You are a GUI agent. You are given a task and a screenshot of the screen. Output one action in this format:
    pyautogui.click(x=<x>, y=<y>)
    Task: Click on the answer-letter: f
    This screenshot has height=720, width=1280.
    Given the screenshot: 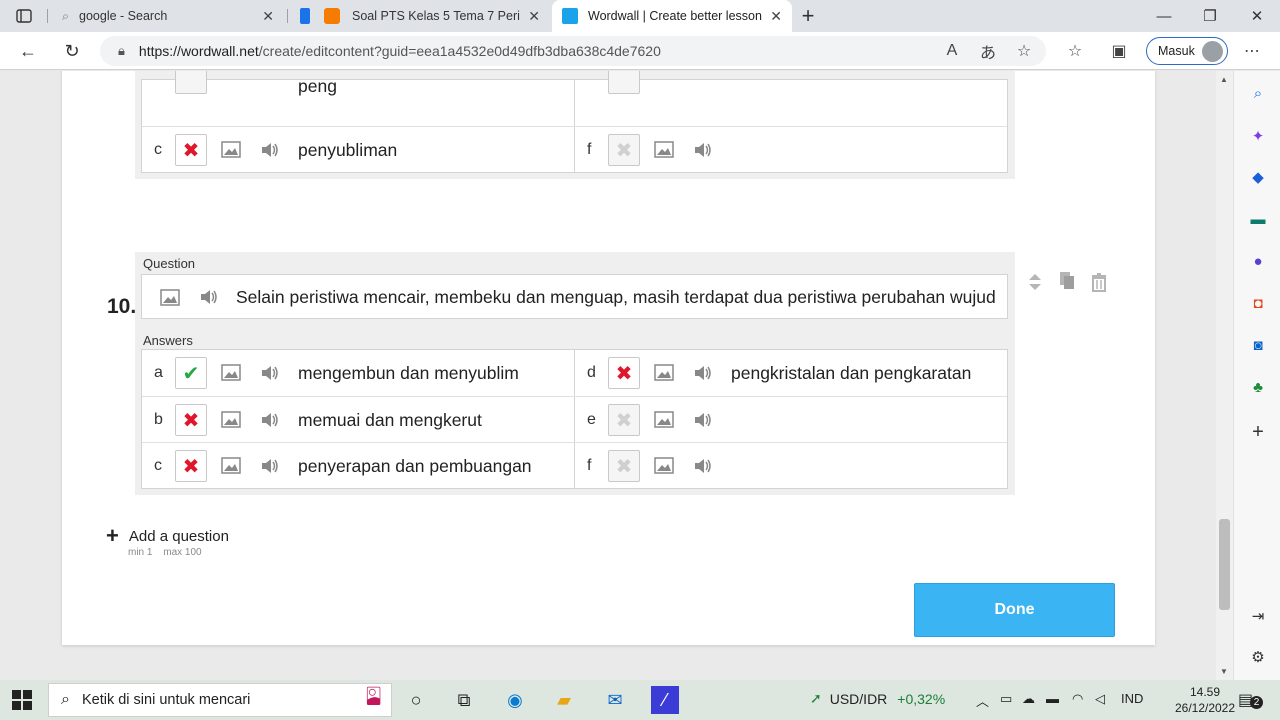 What is the action you would take?
    pyautogui.click(x=589, y=465)
    